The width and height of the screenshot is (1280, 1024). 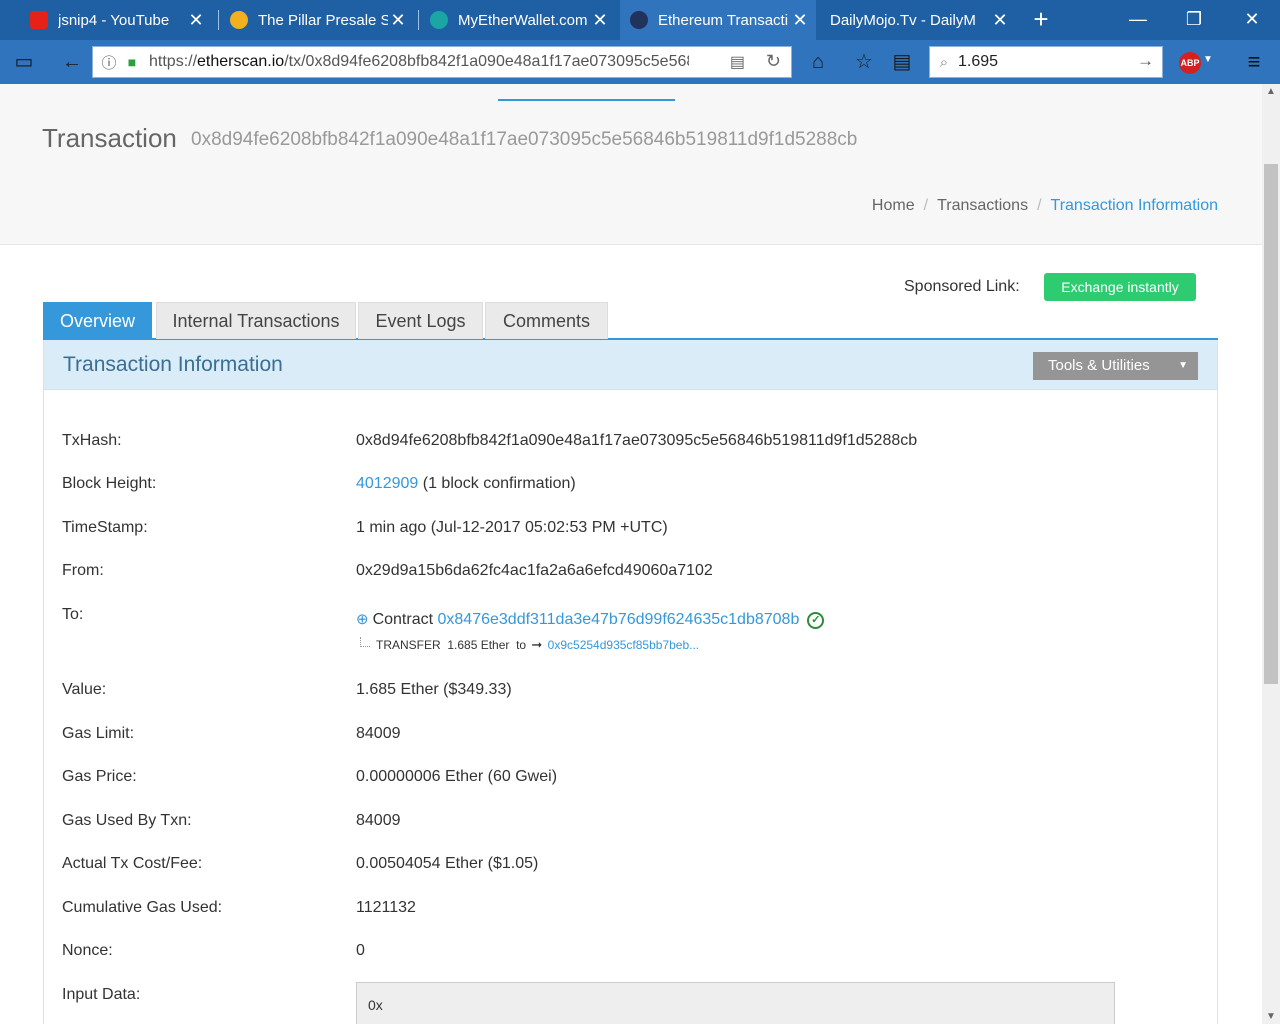 What do you see at coordinates (982, 205) in the screenshot?
I see `breadcrumb-transactions: Transactions` at bounding box center [982, 205].